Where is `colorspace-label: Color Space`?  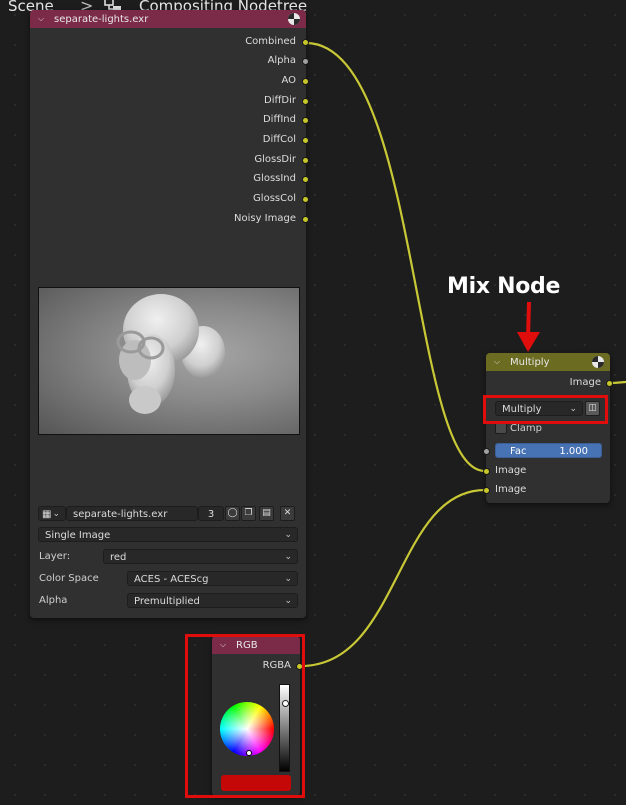
colorspace-label: Color Space is located at coordinates (69, 578).